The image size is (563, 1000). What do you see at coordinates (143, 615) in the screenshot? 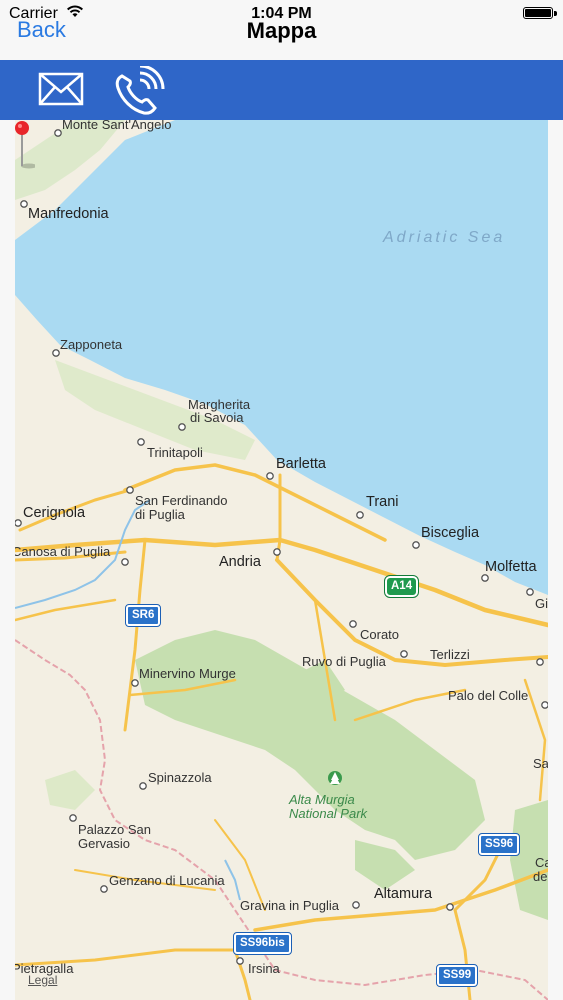
I see `road-shield: SR6` at bounding box center [143, 615].